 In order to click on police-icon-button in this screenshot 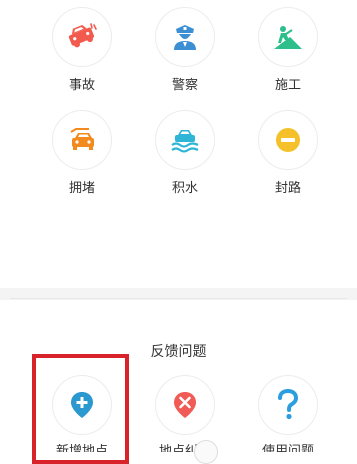, I will do `click(185, 37)`.